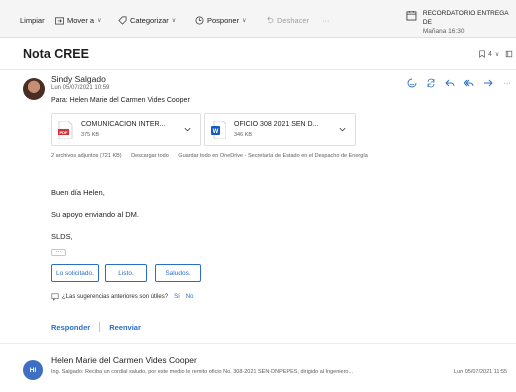 This screenshot has height=392, width=516. Describe the element at coordinates (465, 18) in the screenshot. I see `reminder-title: RECORDATORIO ENTREGA DE` at that location.